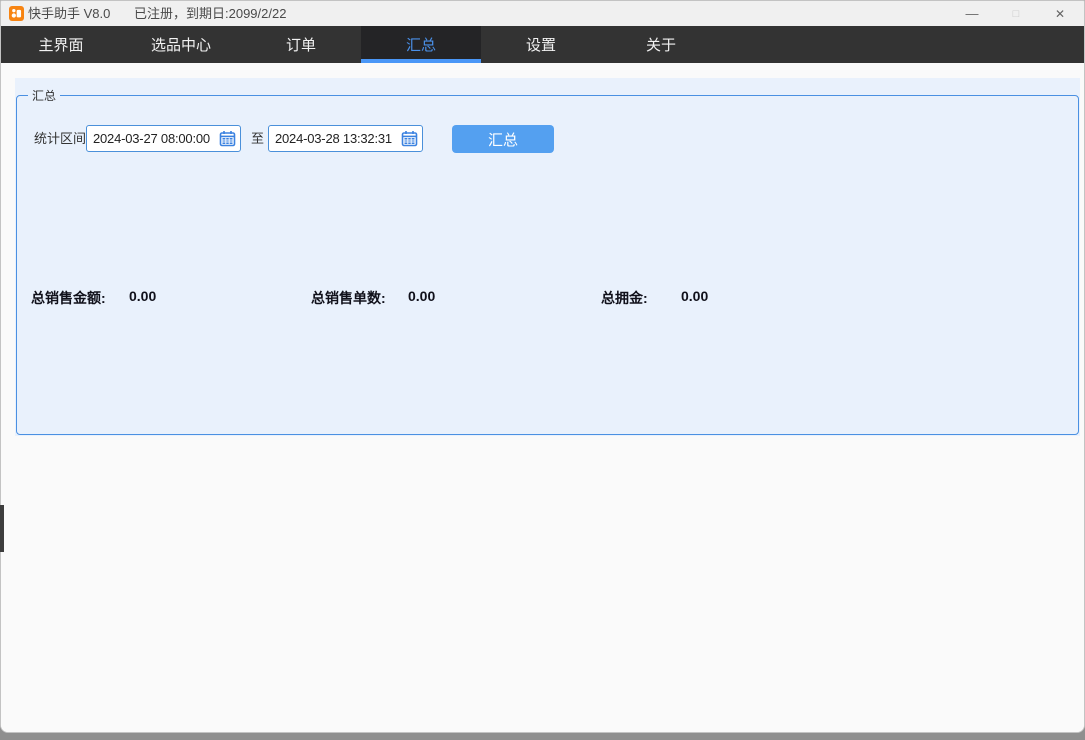 This screenshot has height=740, width=1085. What do you see at coordinates (695, 296) in the screenshot?
I see `total-commission-value: 0.00` at bounding box center [695, 296].